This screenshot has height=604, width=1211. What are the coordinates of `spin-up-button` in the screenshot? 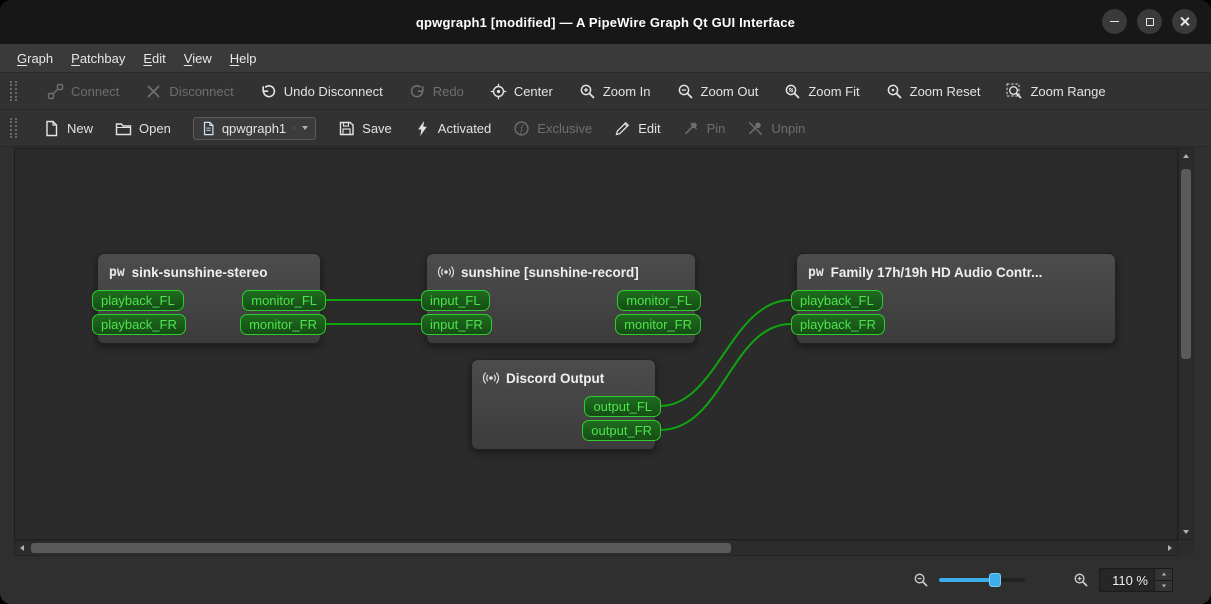 It's located at (1163, 574).